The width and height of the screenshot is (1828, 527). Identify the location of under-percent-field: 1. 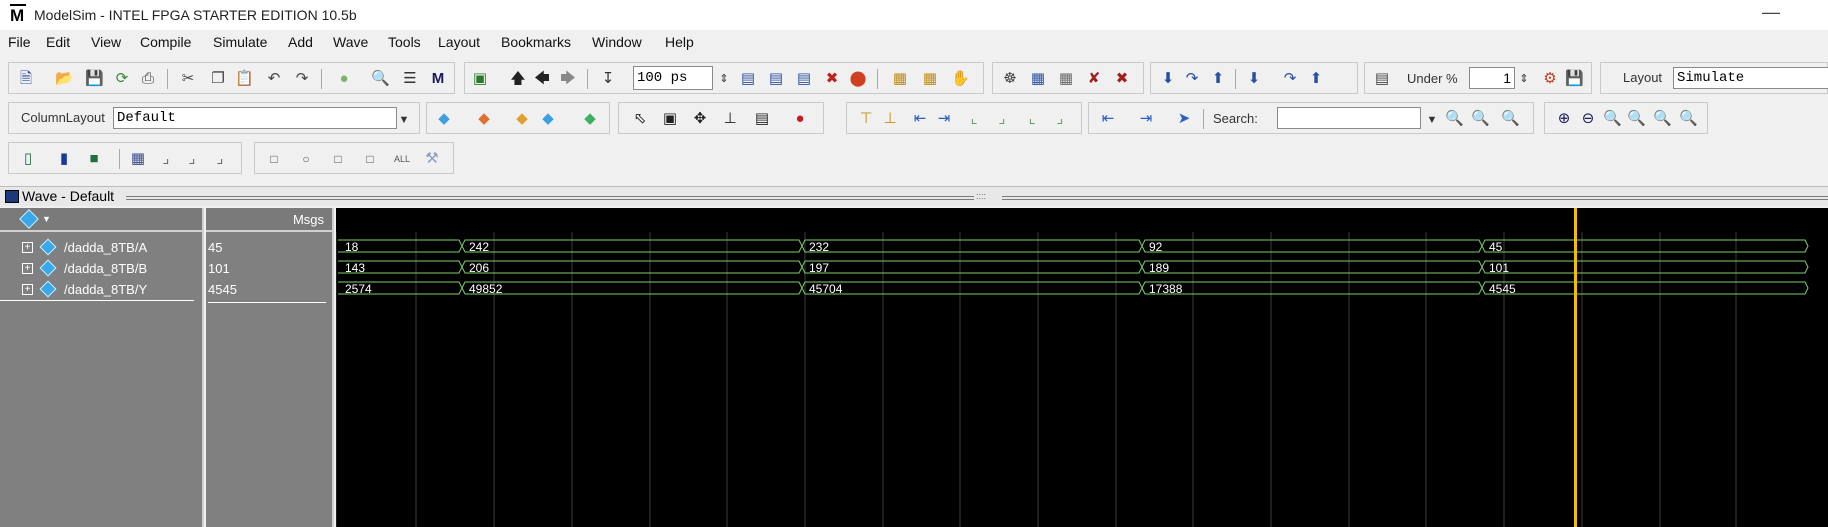
(1492, 78).